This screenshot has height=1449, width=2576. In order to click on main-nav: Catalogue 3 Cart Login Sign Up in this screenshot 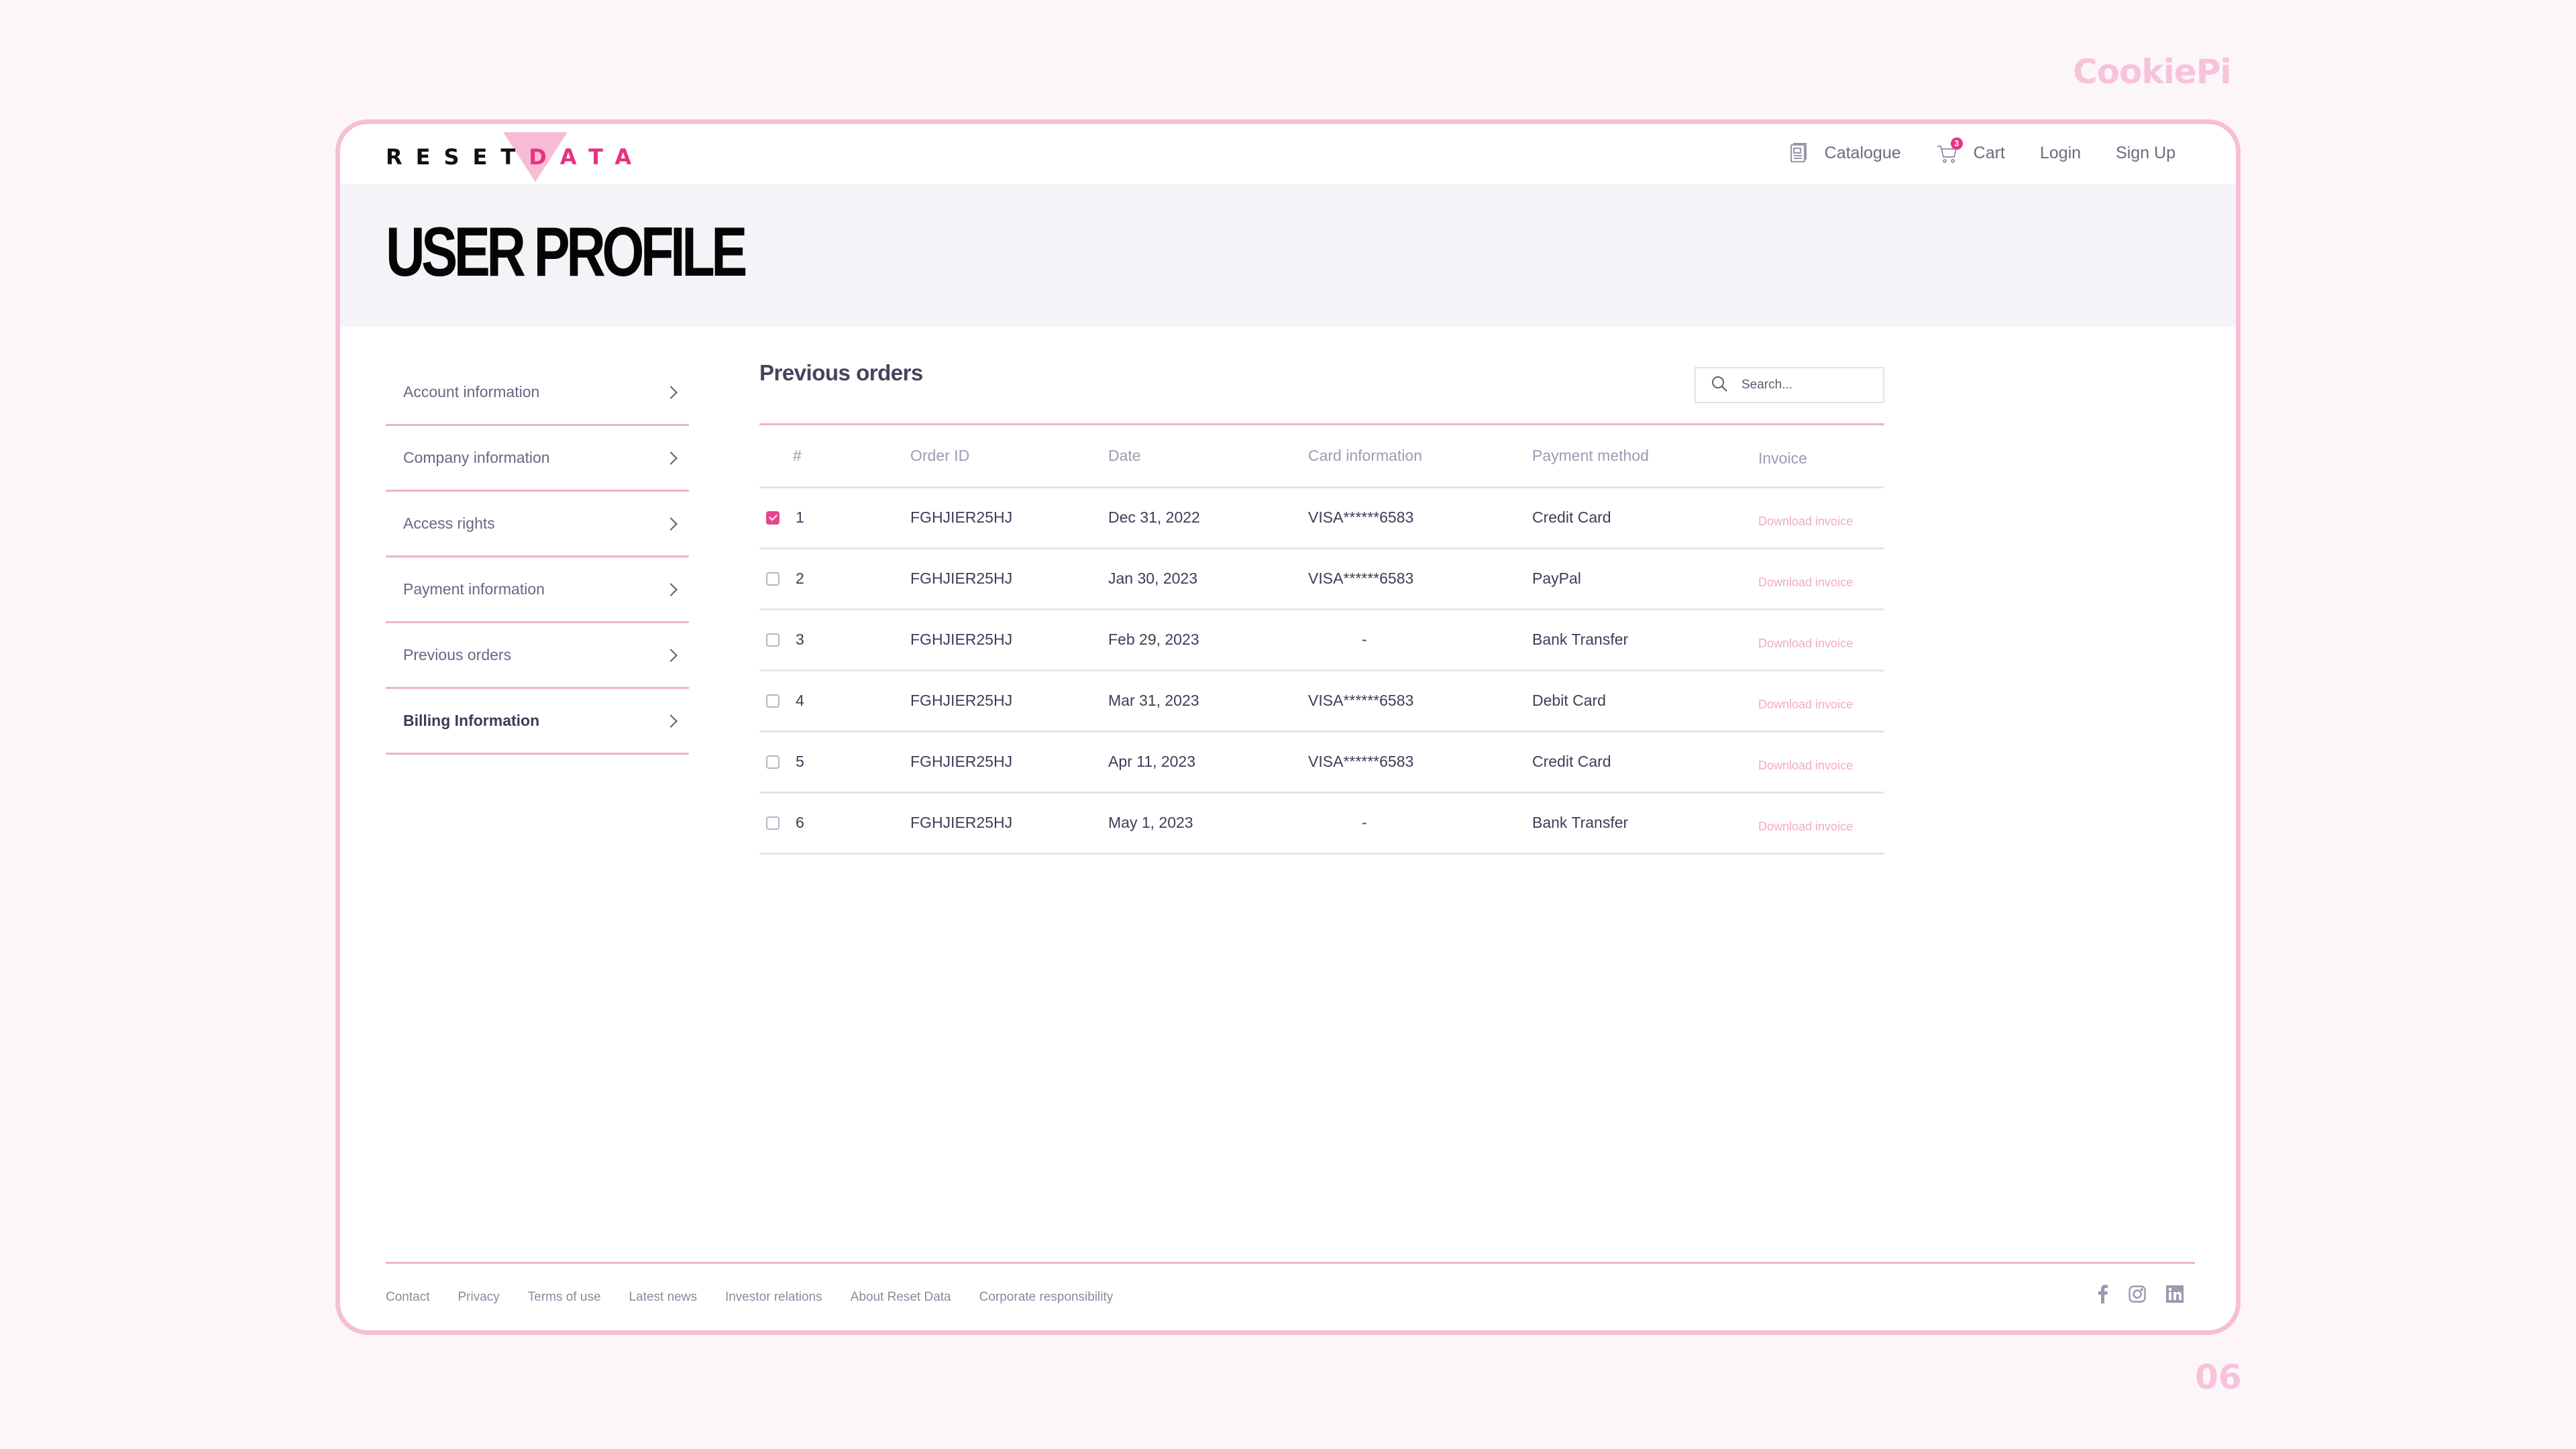, I will do `click(1964, 151)`.